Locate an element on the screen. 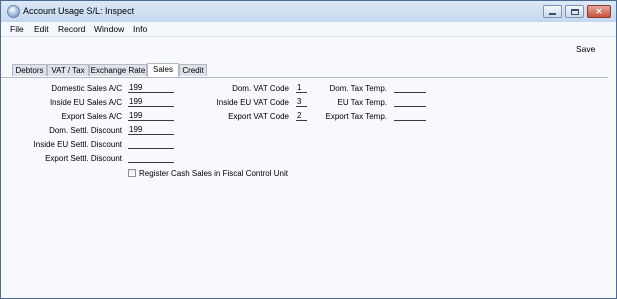  close-button: ✕ is located at coordinates (599, 11).